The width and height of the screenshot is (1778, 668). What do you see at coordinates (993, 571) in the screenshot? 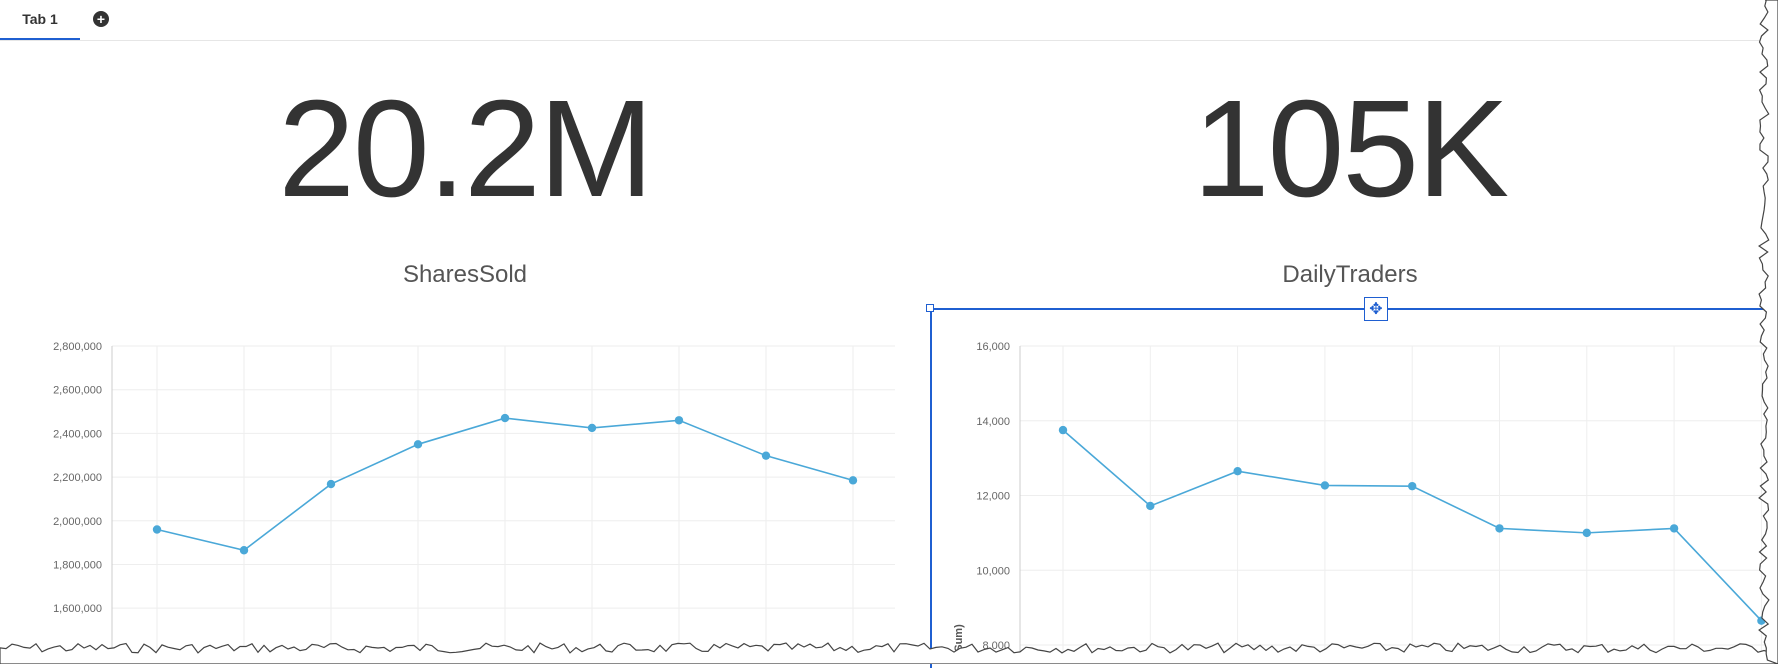
I see `y-tick-label: 10,000` at bounding box center [993, 571].